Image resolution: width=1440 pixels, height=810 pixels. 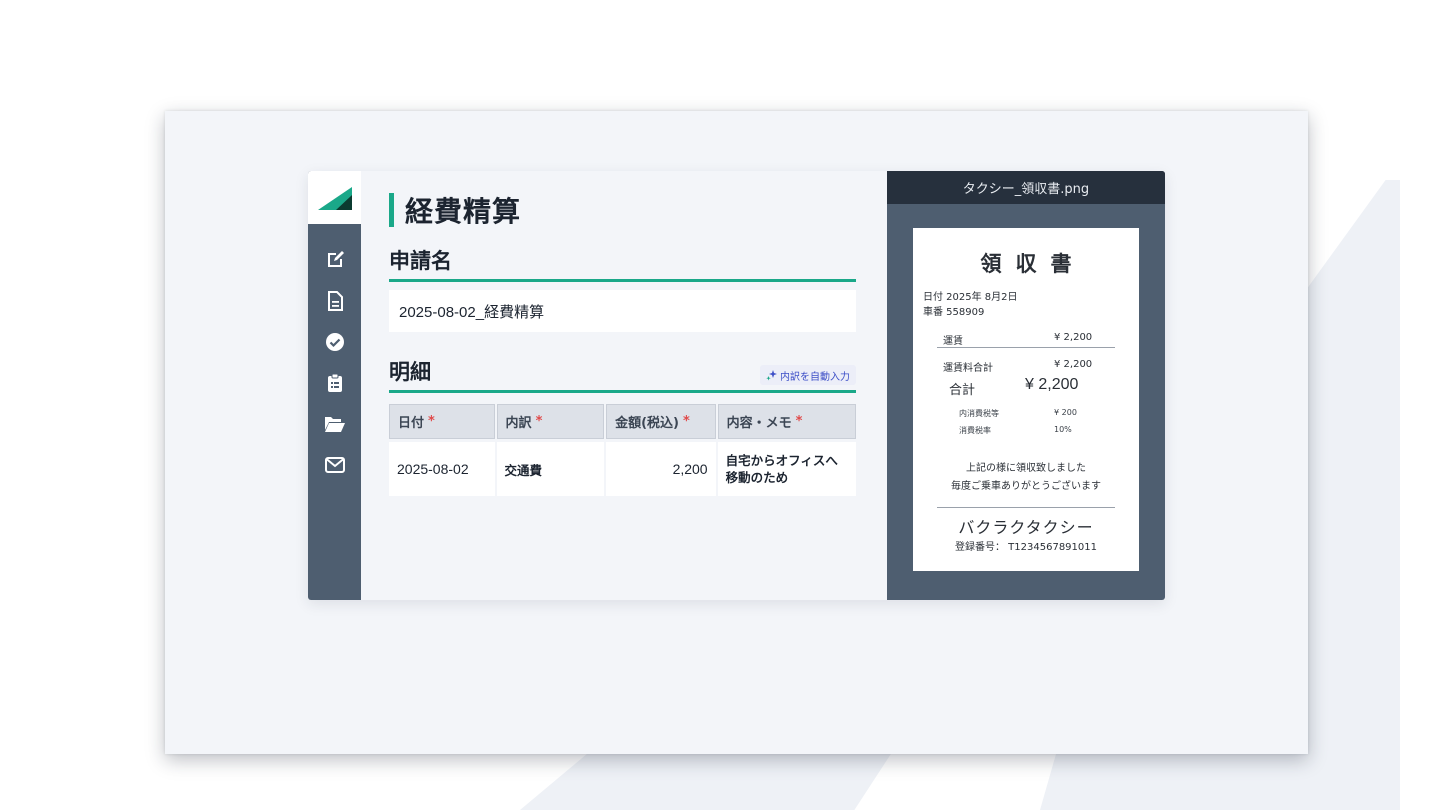 What do you see at coordinates (442, 421) in the screenshot?
I see `column-header-date: 日付 *` at bounding box center [442, 421].